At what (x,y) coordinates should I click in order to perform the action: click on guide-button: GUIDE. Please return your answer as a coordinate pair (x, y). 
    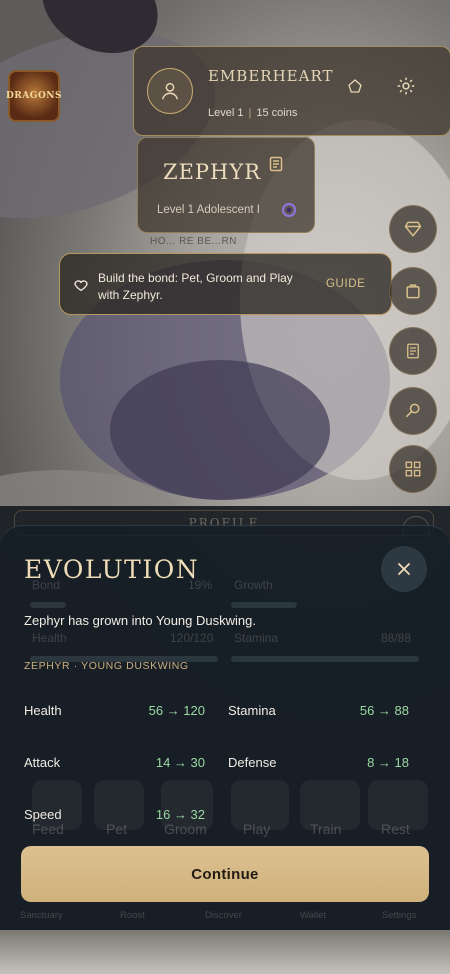
    Looking at the image, I should click on (345, 284).